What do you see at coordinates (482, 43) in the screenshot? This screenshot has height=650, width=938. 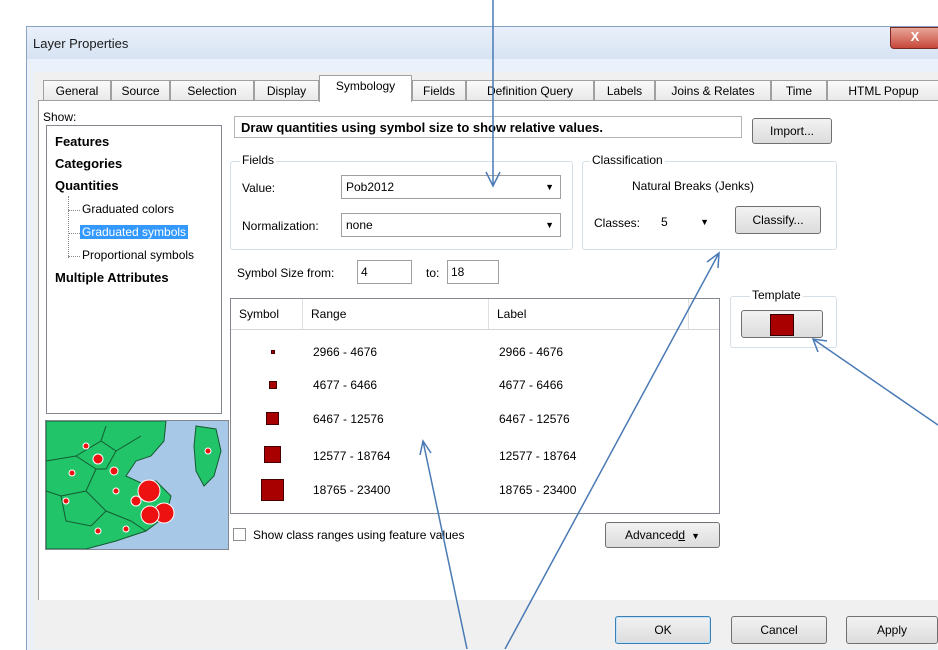 I see `title-bar` at bounding box center [482, 43].